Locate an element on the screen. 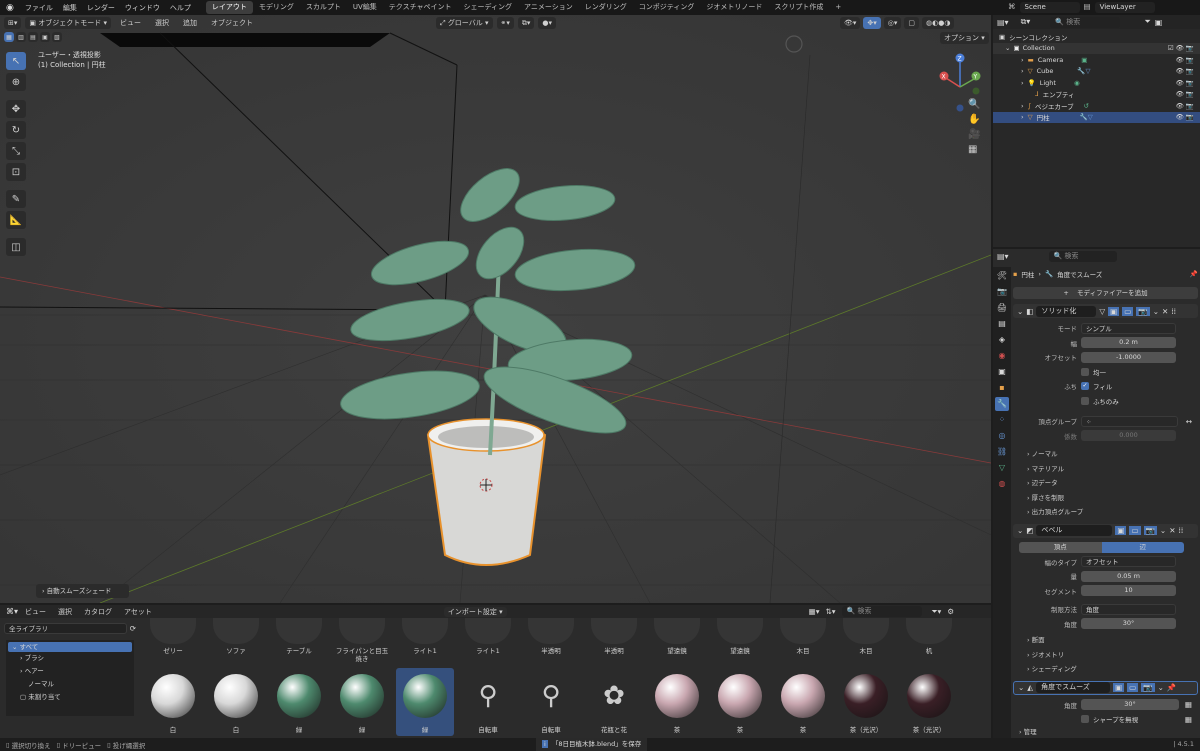 This screenshot has height=751, width=1200. select-intersect-icon: ▧ is located at coordinates (57, 37).